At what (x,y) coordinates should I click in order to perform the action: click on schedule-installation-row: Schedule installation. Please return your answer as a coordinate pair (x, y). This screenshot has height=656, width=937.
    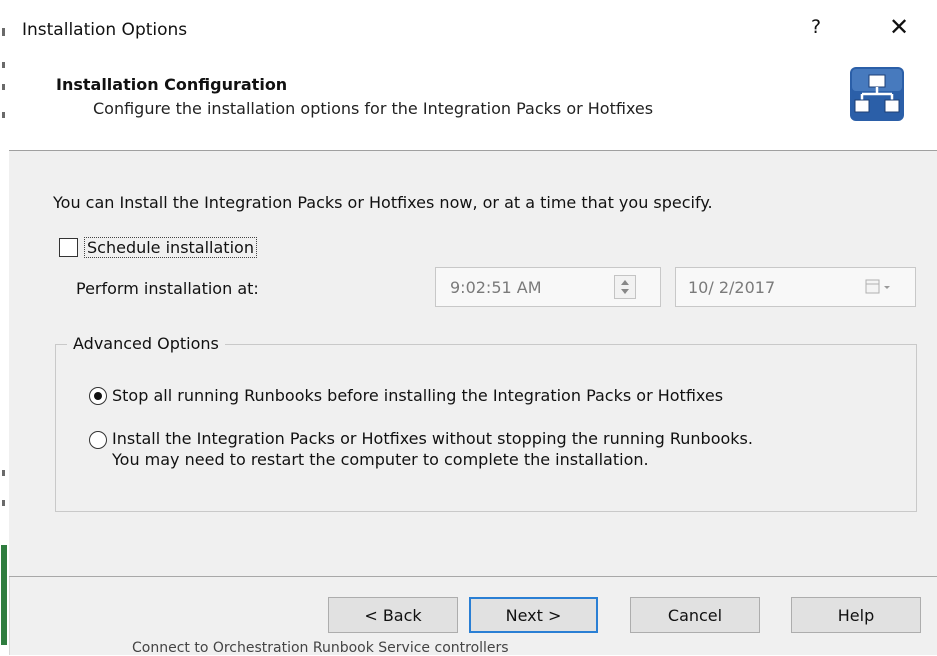
    Looking at the image, I should click on (158, 247).